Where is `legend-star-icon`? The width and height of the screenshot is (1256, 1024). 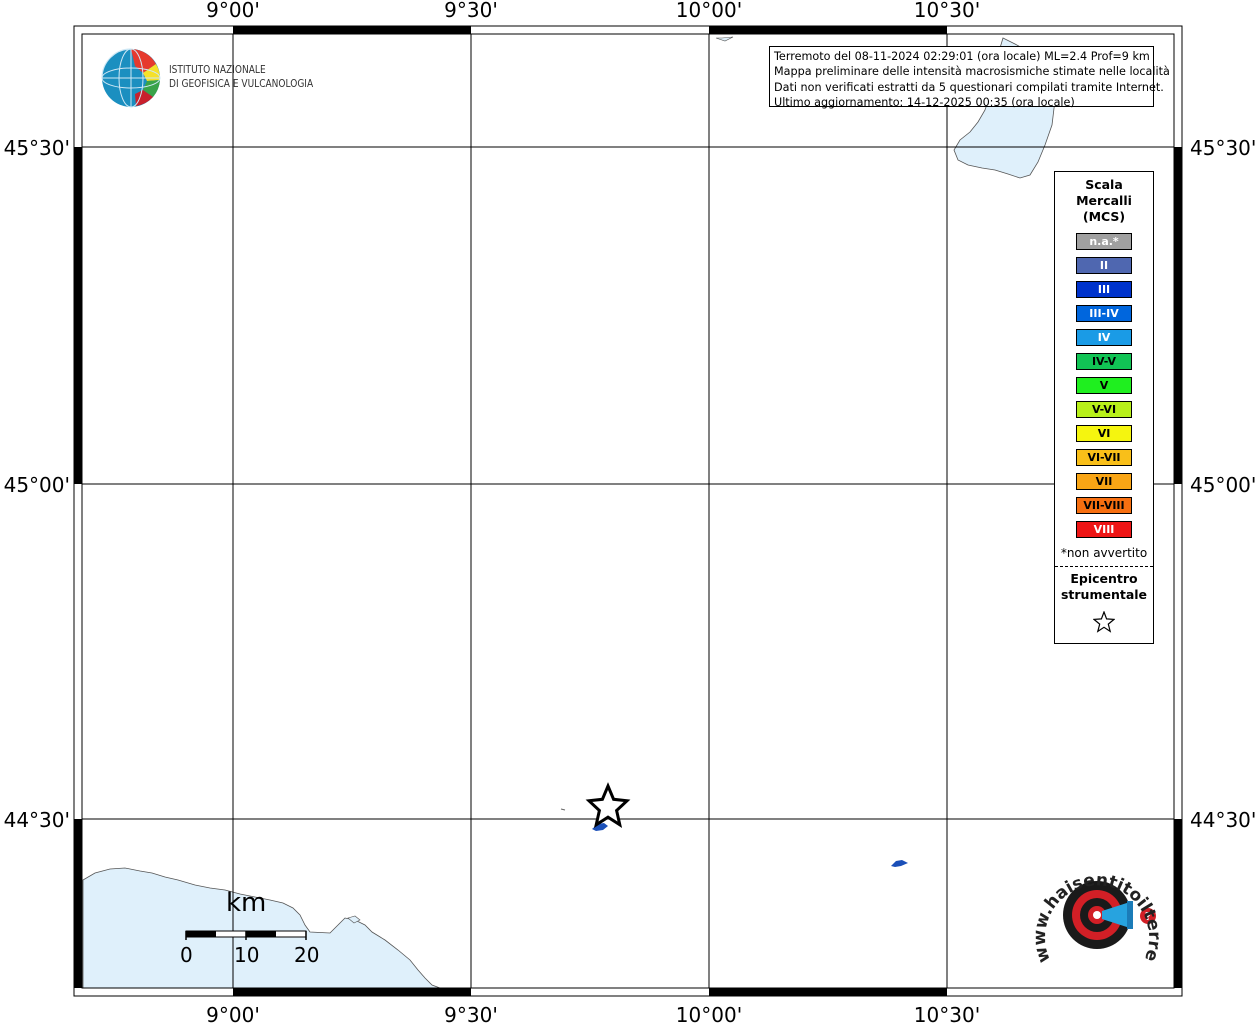 legend-star-icon is located at coordinates (1104, 623).